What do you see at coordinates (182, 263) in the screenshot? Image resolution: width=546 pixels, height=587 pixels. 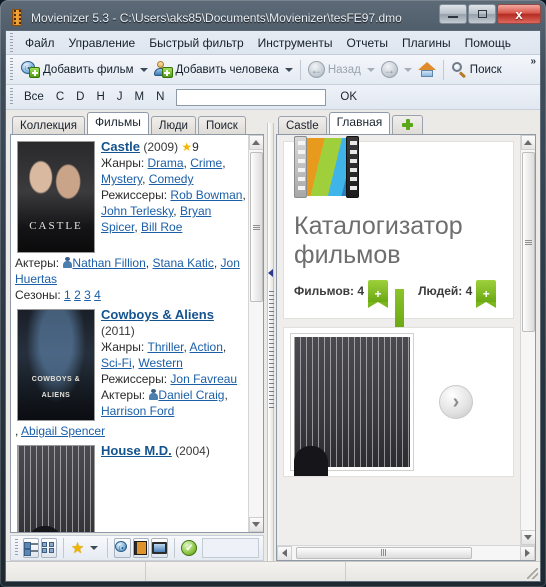 I see `actor-link: Stana Katic` at bounding box center [182, 263].